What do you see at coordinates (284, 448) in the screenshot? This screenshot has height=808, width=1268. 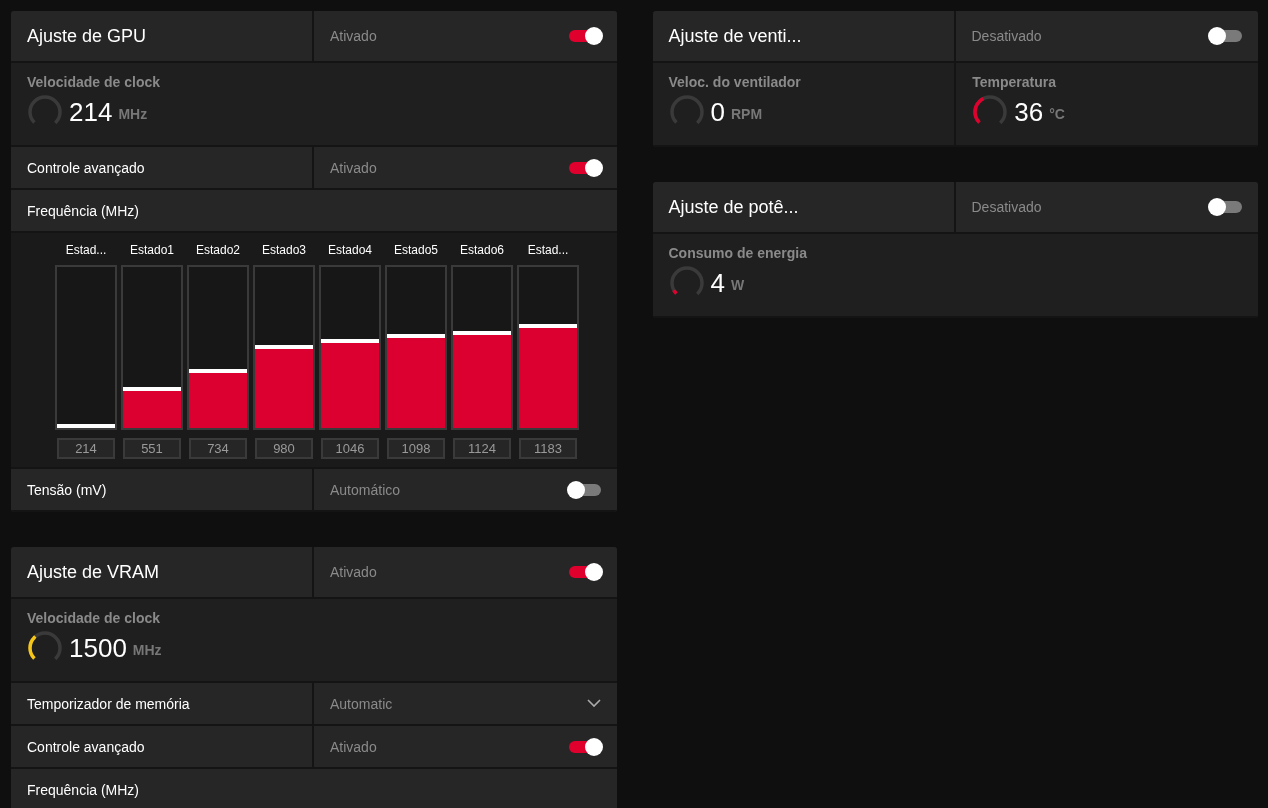 I see `frequency-field: 980` at bounding box center [284, 448].